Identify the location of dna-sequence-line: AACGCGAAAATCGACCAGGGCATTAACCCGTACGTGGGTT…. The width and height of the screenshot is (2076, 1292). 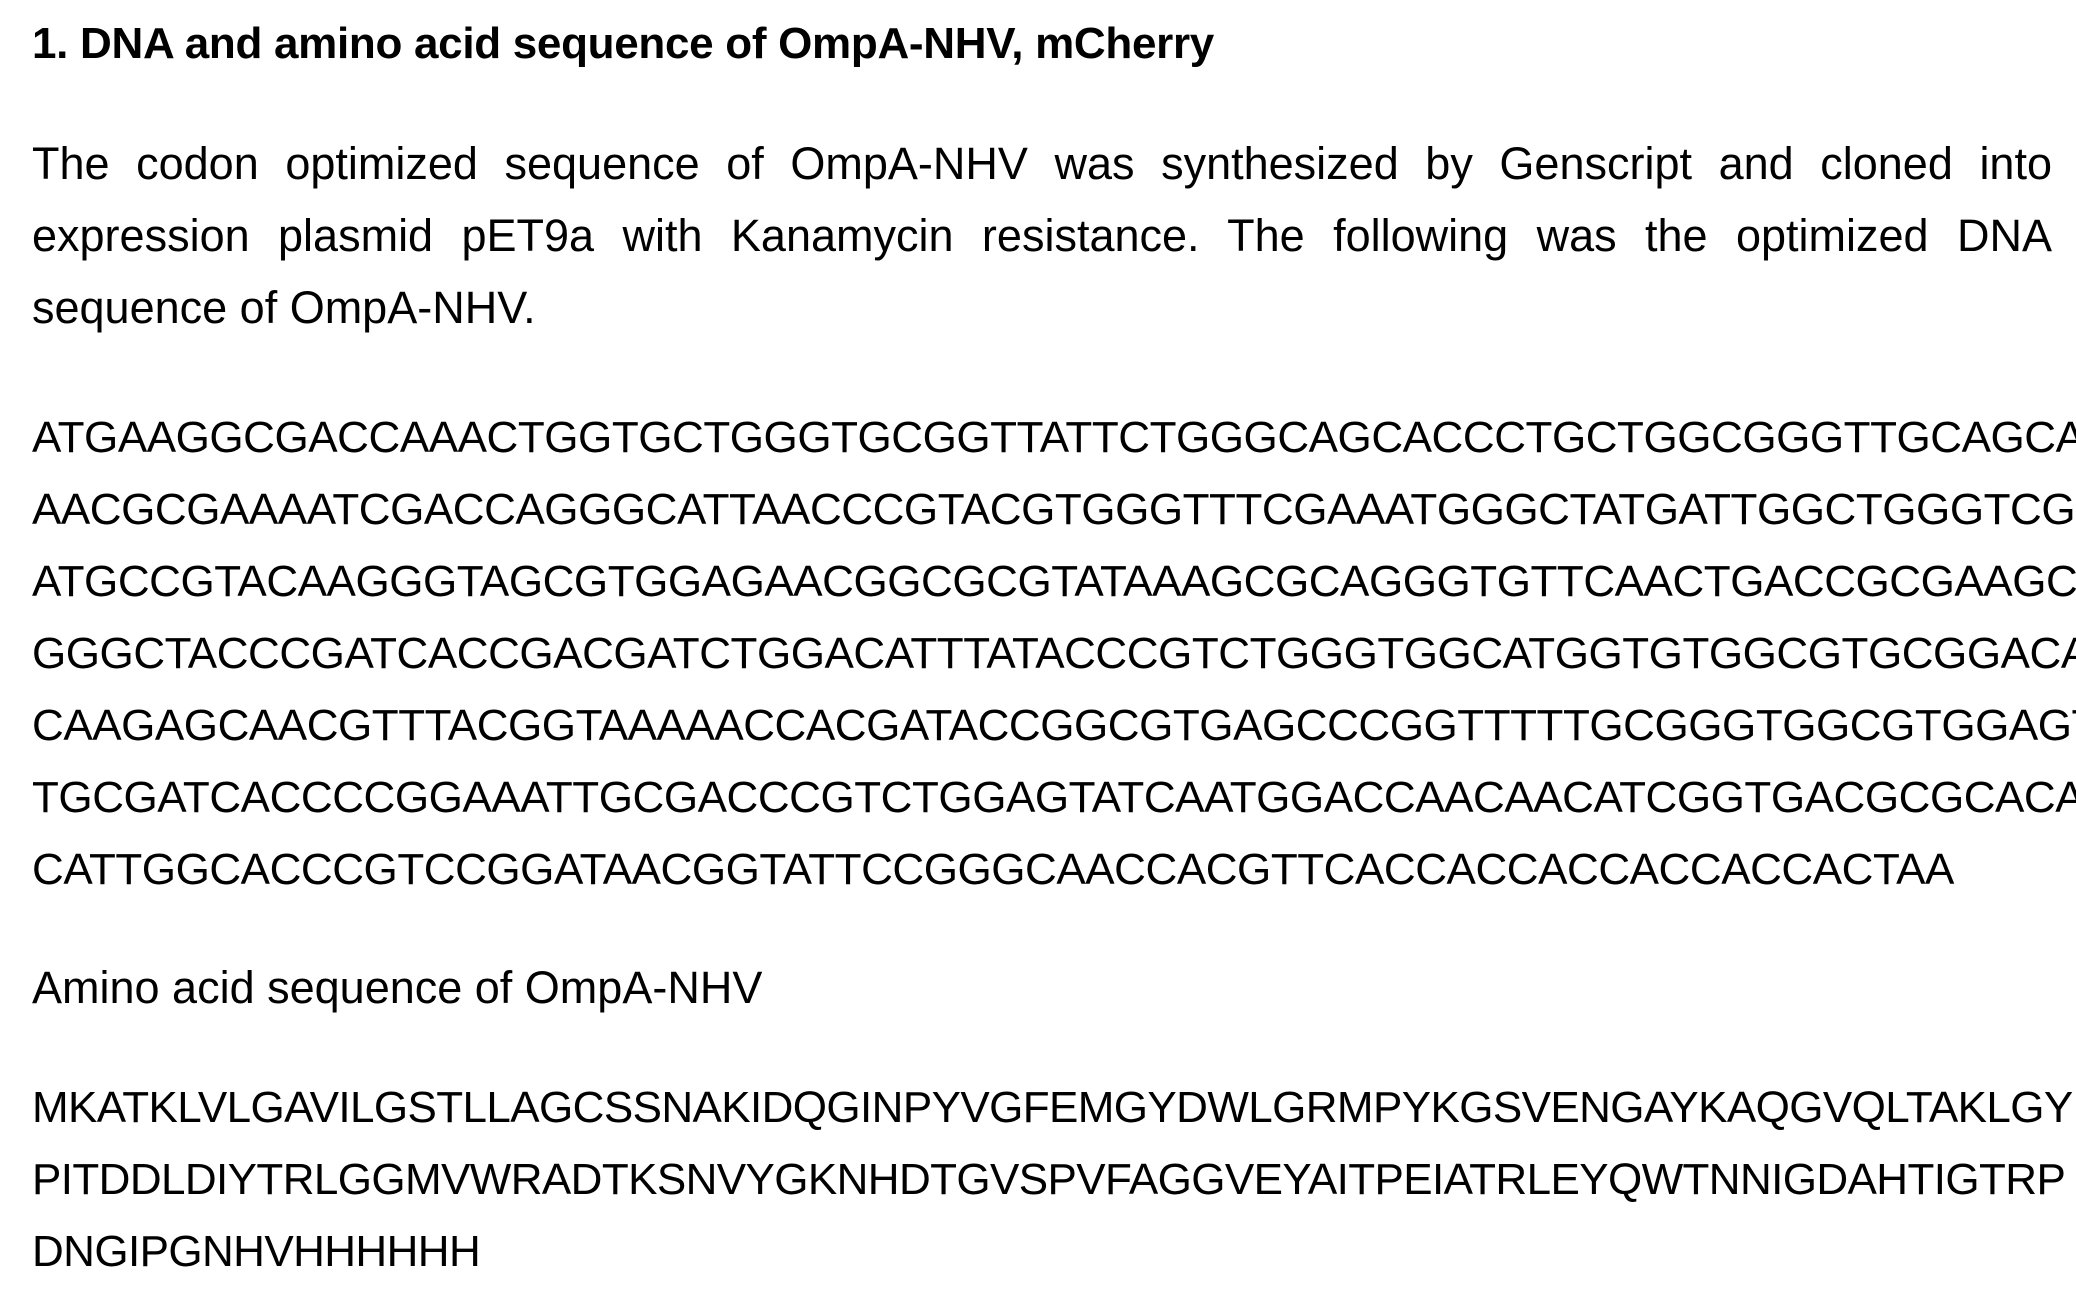
(1054, 509).